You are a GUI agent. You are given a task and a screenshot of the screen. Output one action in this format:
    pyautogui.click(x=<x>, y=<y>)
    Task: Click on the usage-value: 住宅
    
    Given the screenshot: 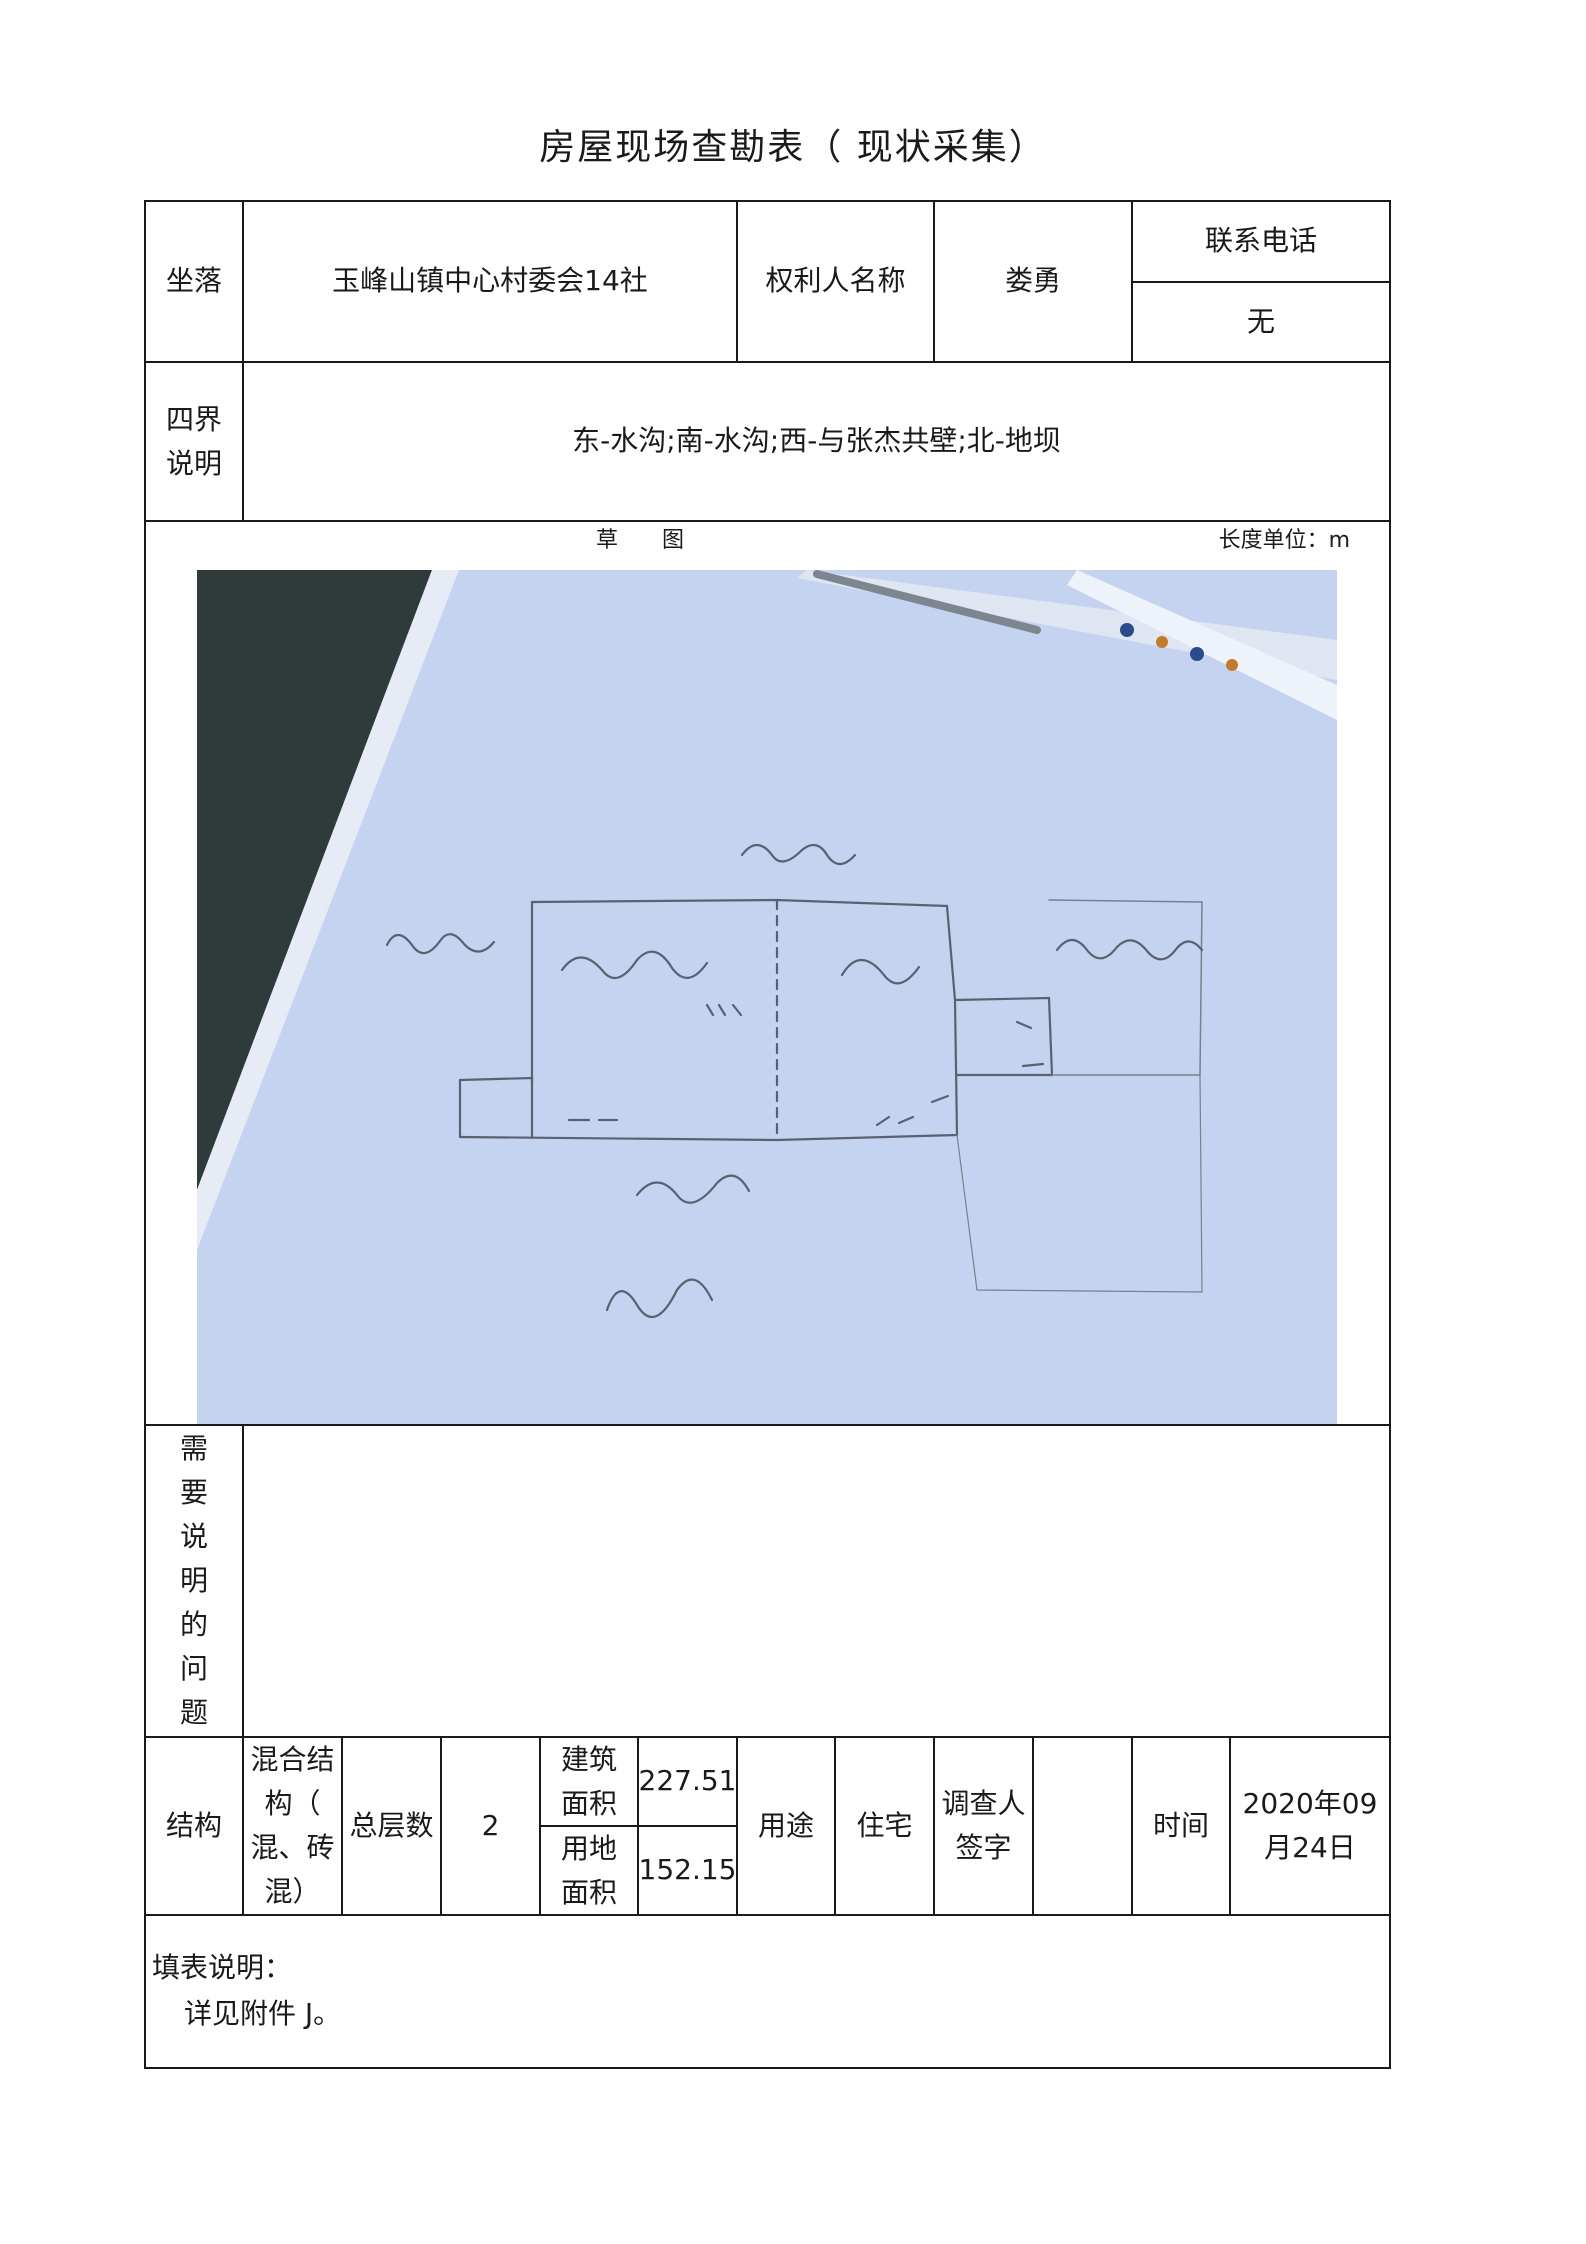 What is the action you would take?
    pyautogui.click(x=884, y=1825)
    